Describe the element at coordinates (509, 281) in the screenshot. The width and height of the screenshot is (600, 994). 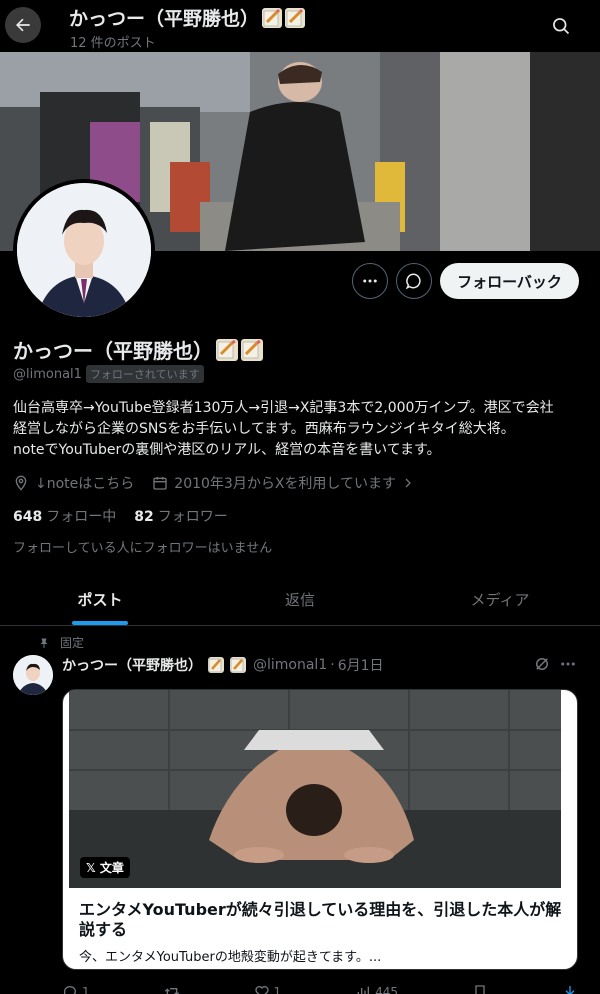
I see `follow-back-button: フォローバック` at that location.